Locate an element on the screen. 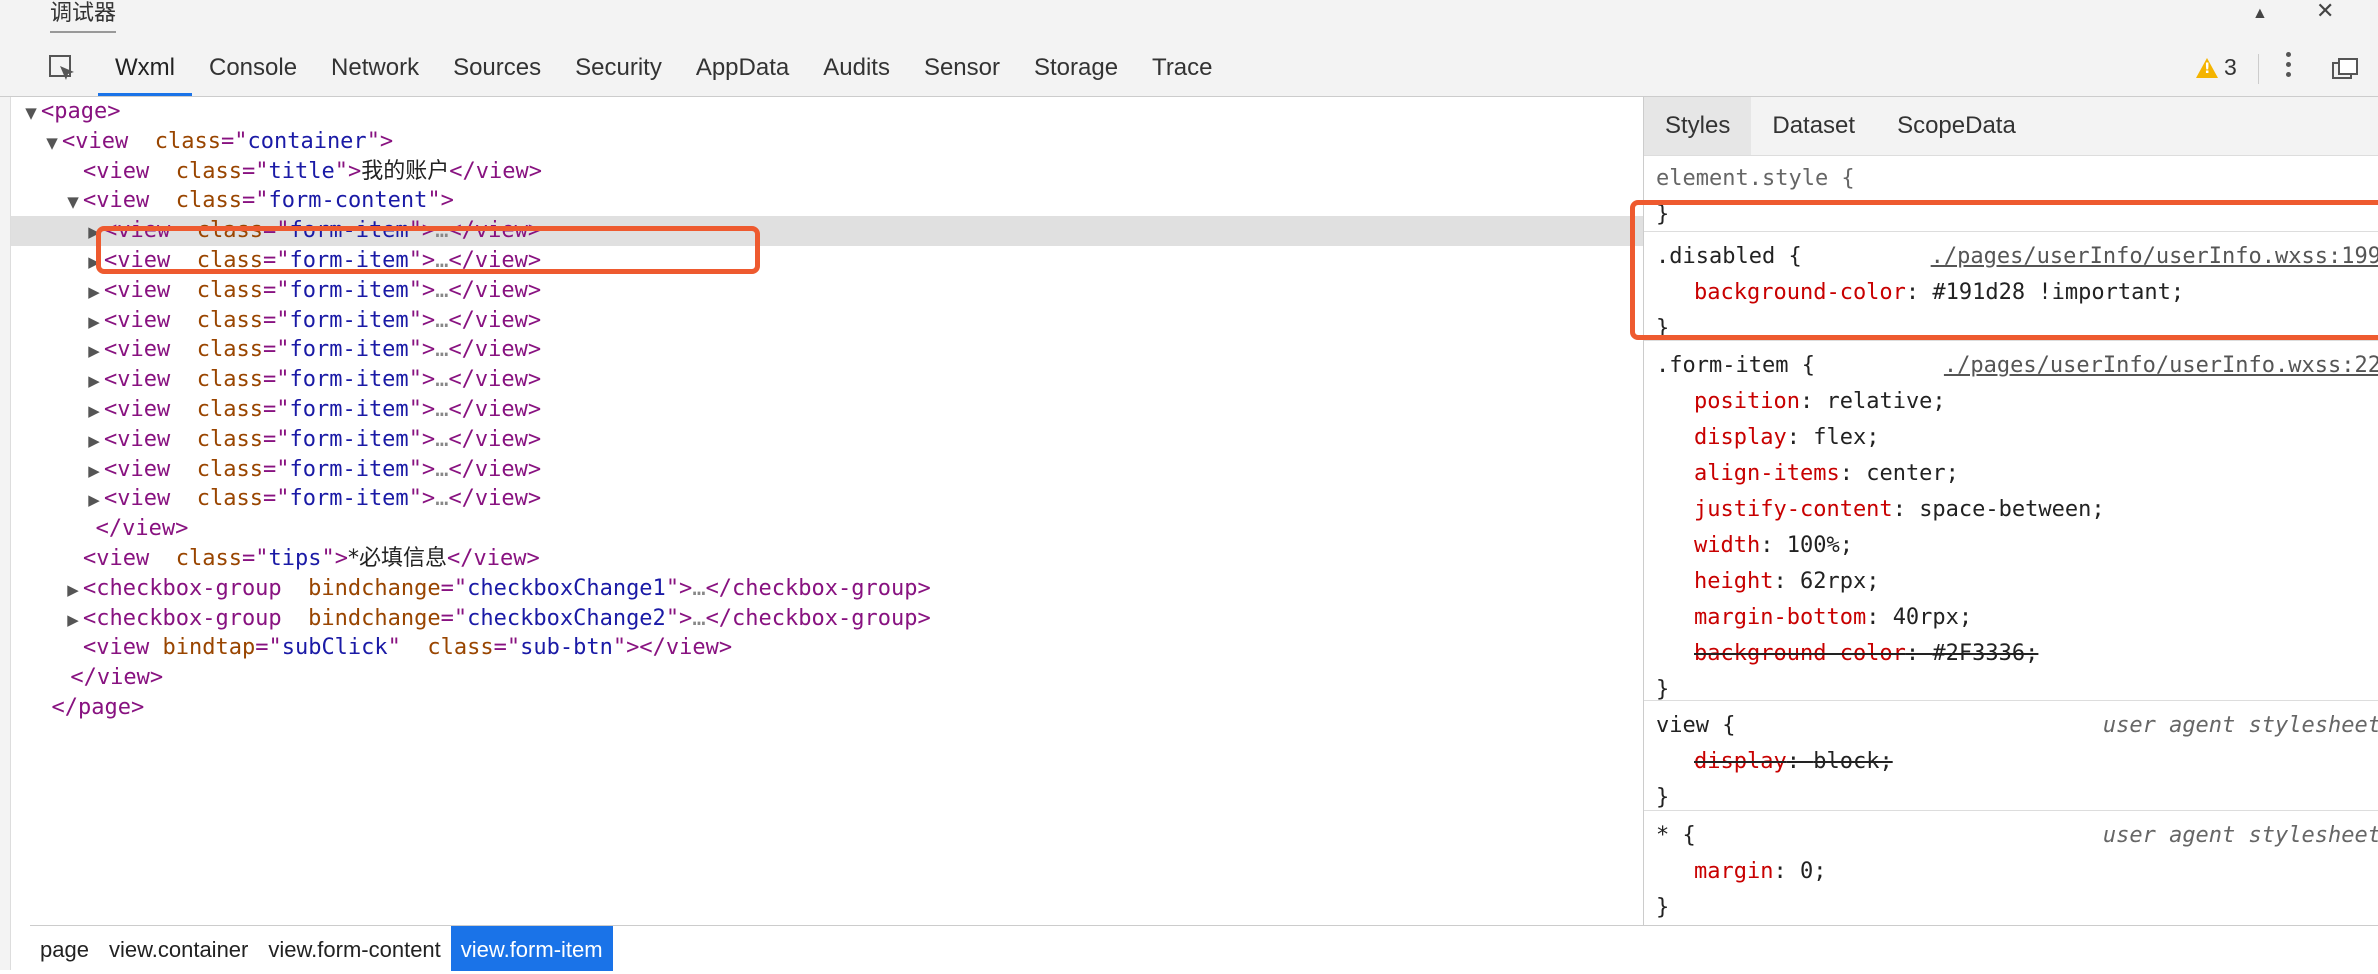  declaration-value: 62rpx; is located at coordinates (1839, 581).